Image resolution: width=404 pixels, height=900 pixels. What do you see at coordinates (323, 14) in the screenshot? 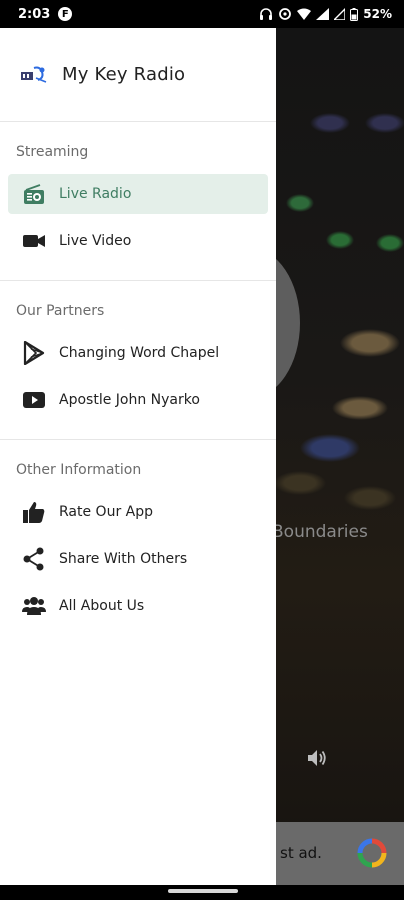
I see `signal-icon` at bounding box center [323, 14].